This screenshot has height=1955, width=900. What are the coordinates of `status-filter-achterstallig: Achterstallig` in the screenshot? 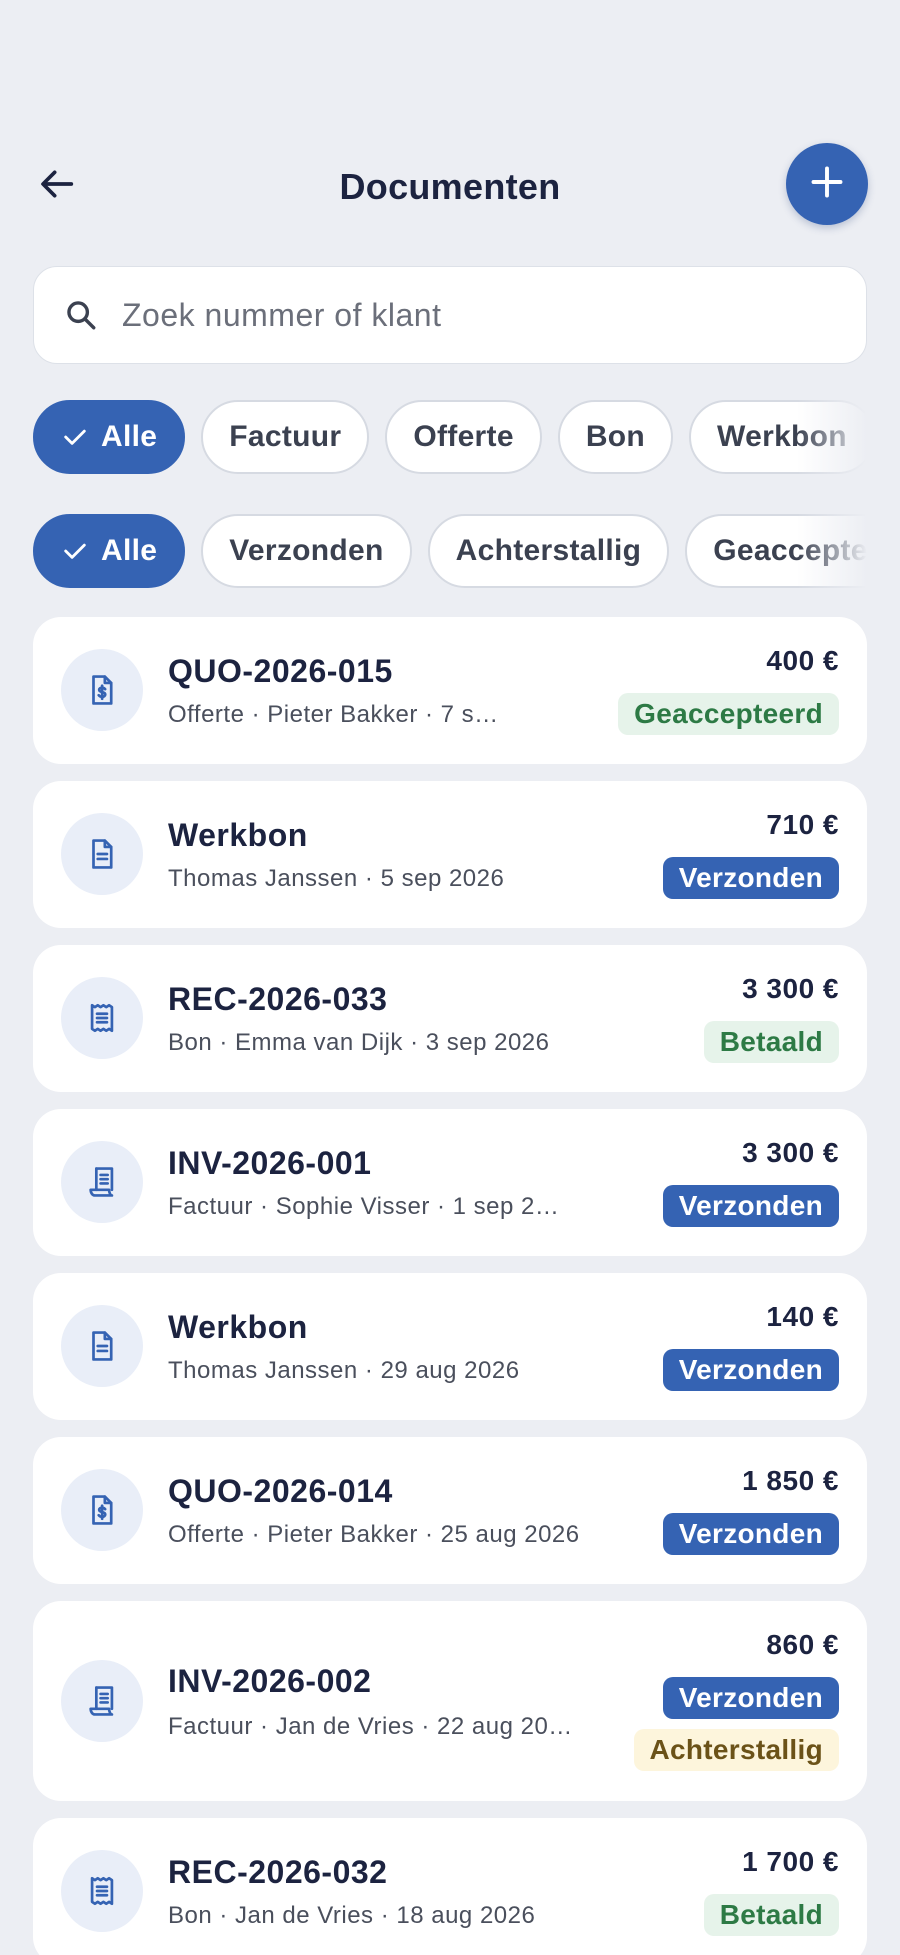 It's located at (548, 551).